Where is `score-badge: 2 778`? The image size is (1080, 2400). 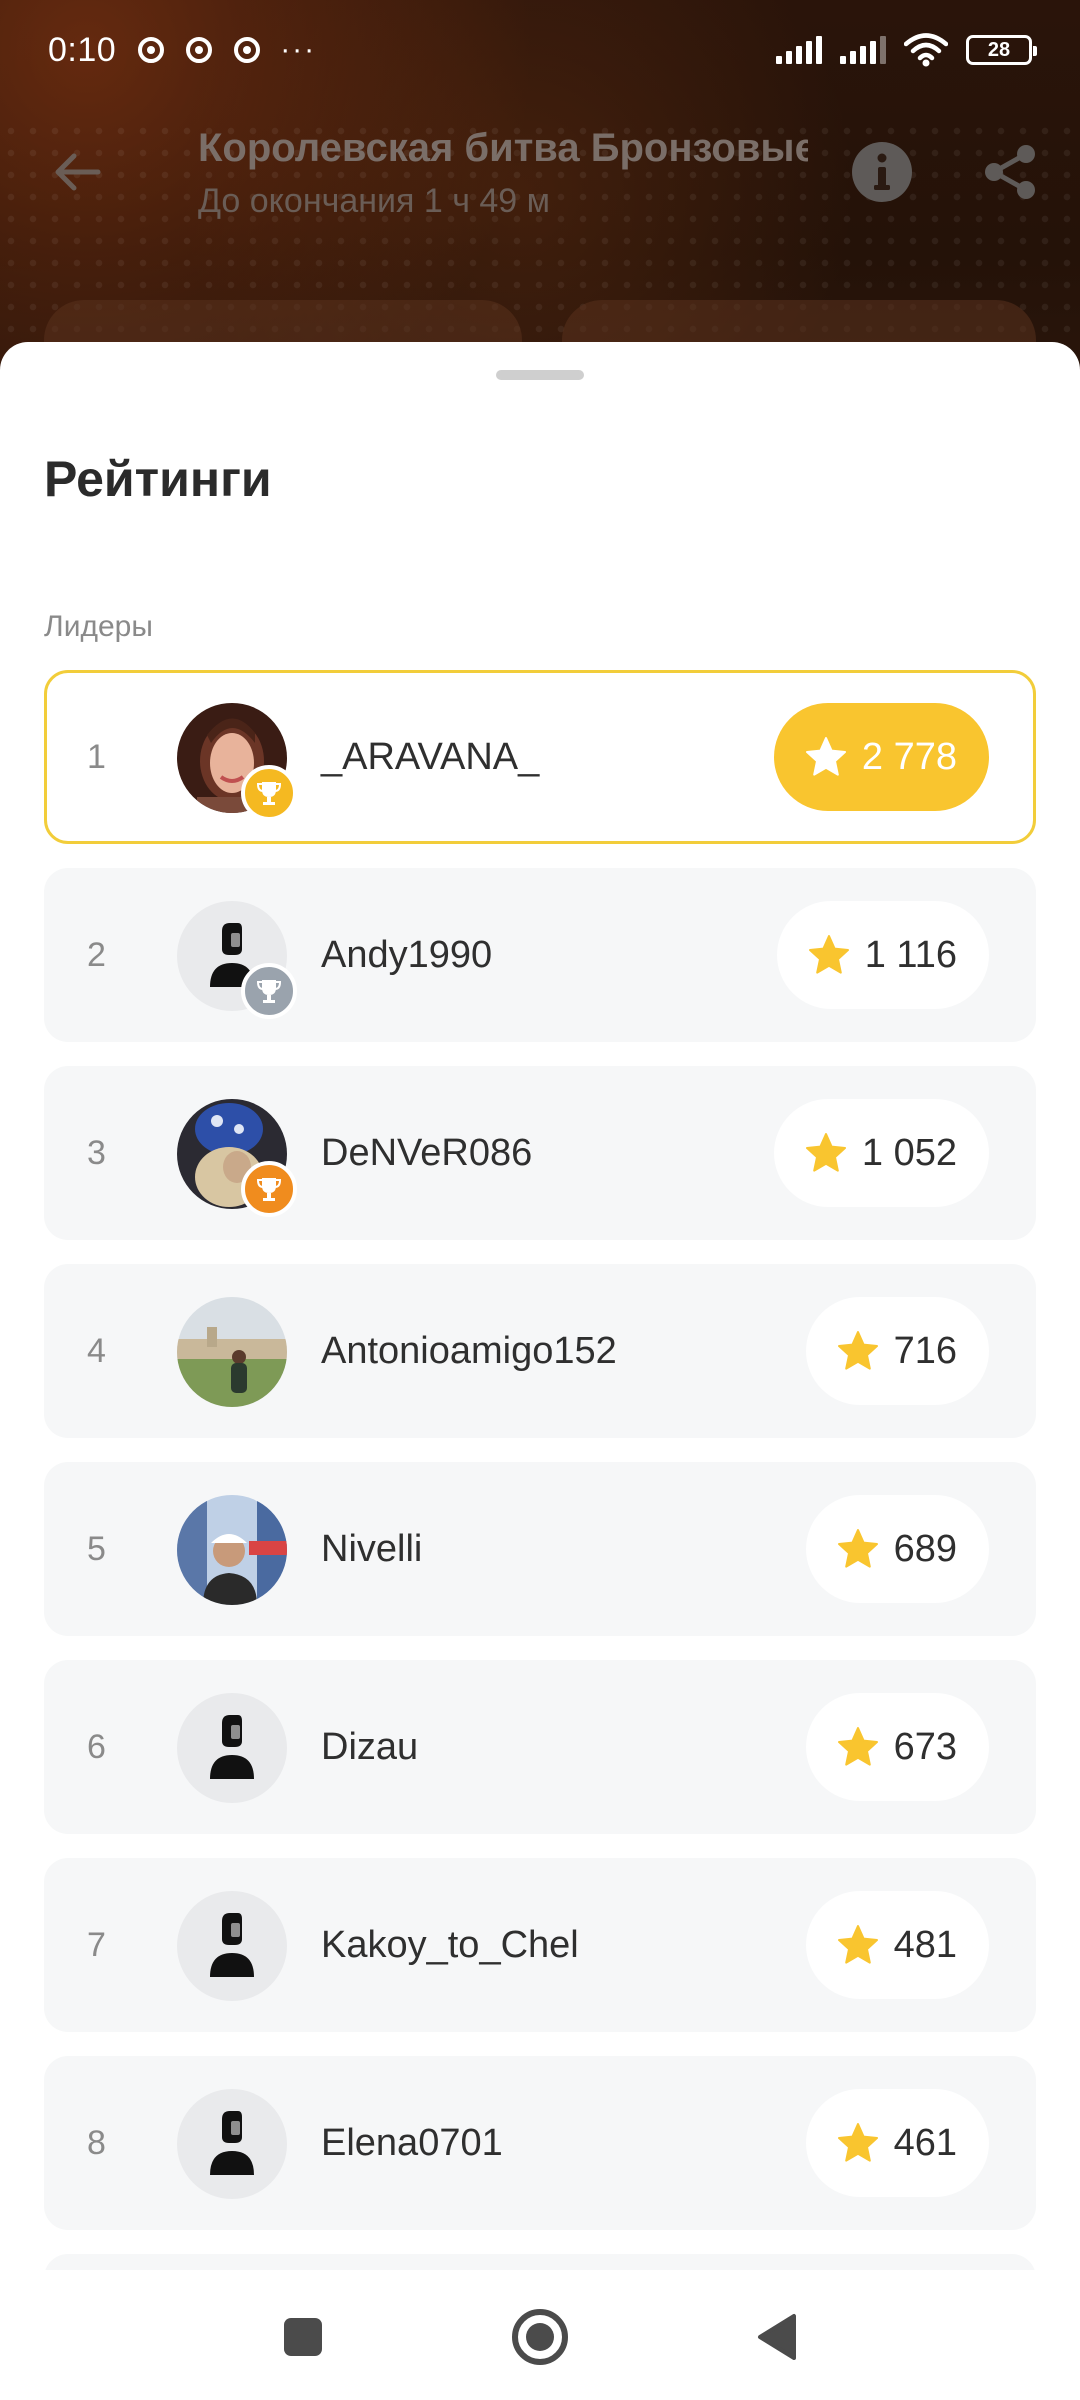
score-badge: 2 778 is located at coordinates (881, 757).